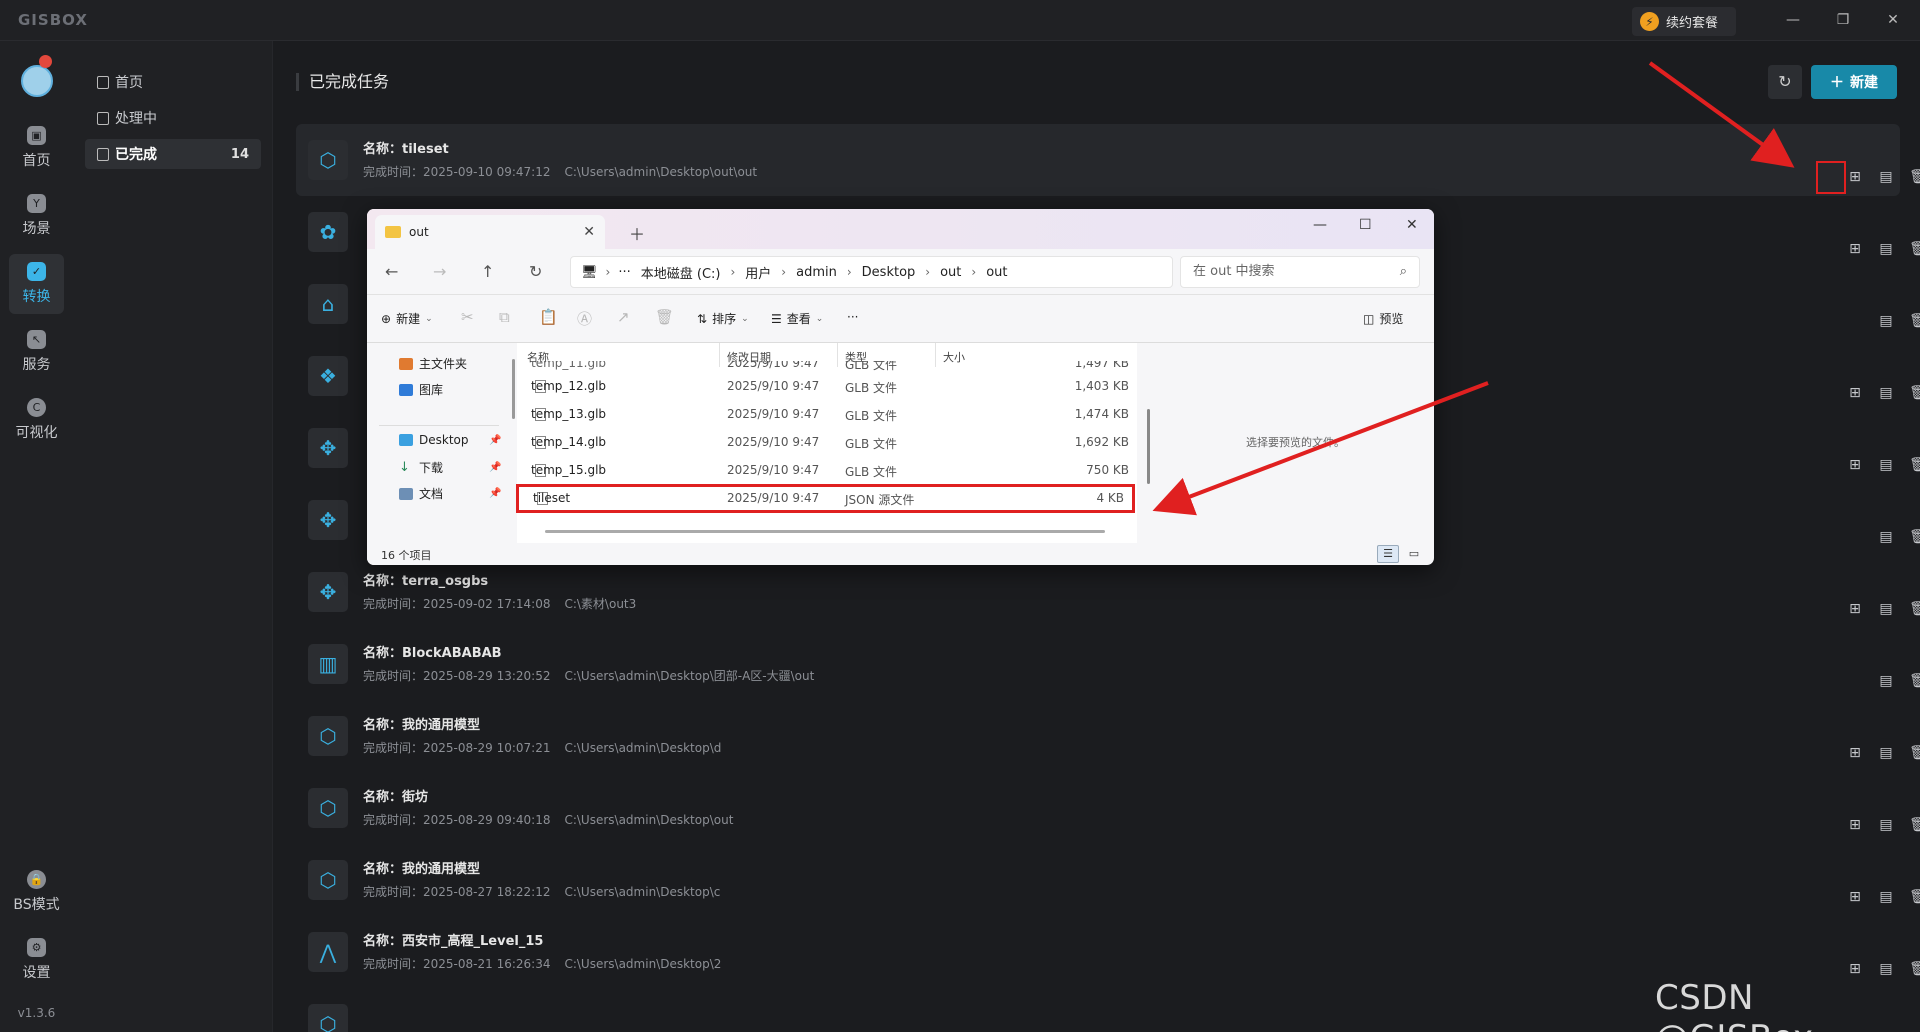 The width and height of the screenshot is (1920, 1032). What do you see at coordinates (825, 498) in the screenshot?
I see `list-item-selected: tileset 2025/9/10 9:47 JSON 源文件 4 KB` at bounding box center [825, 498].